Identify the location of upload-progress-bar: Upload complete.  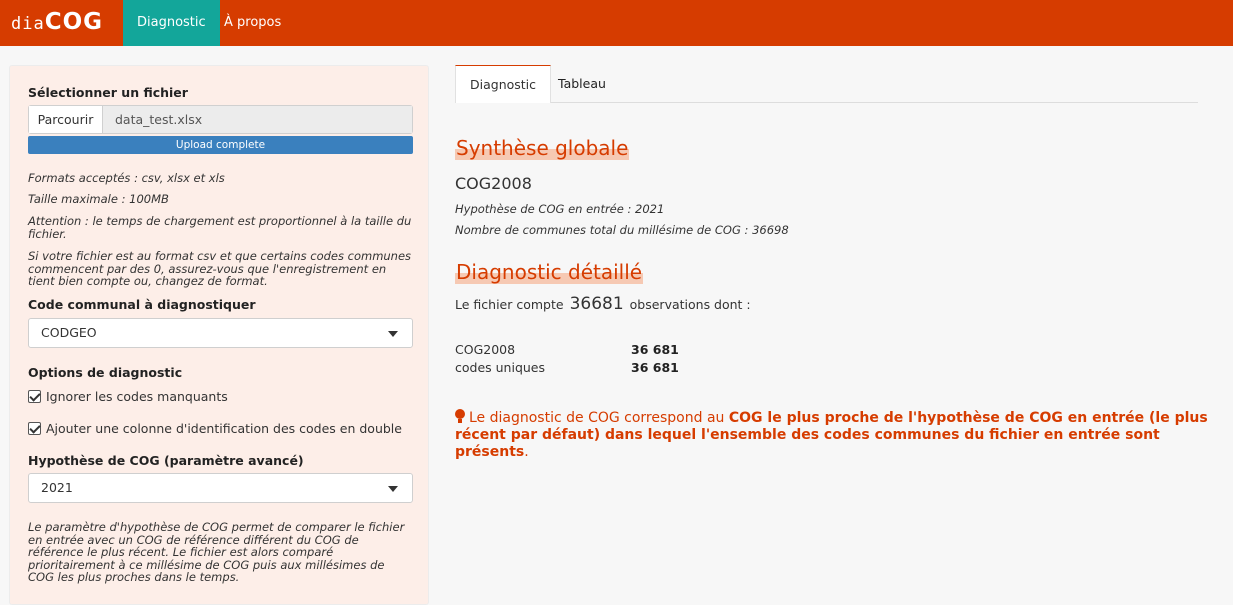
(220, 145).